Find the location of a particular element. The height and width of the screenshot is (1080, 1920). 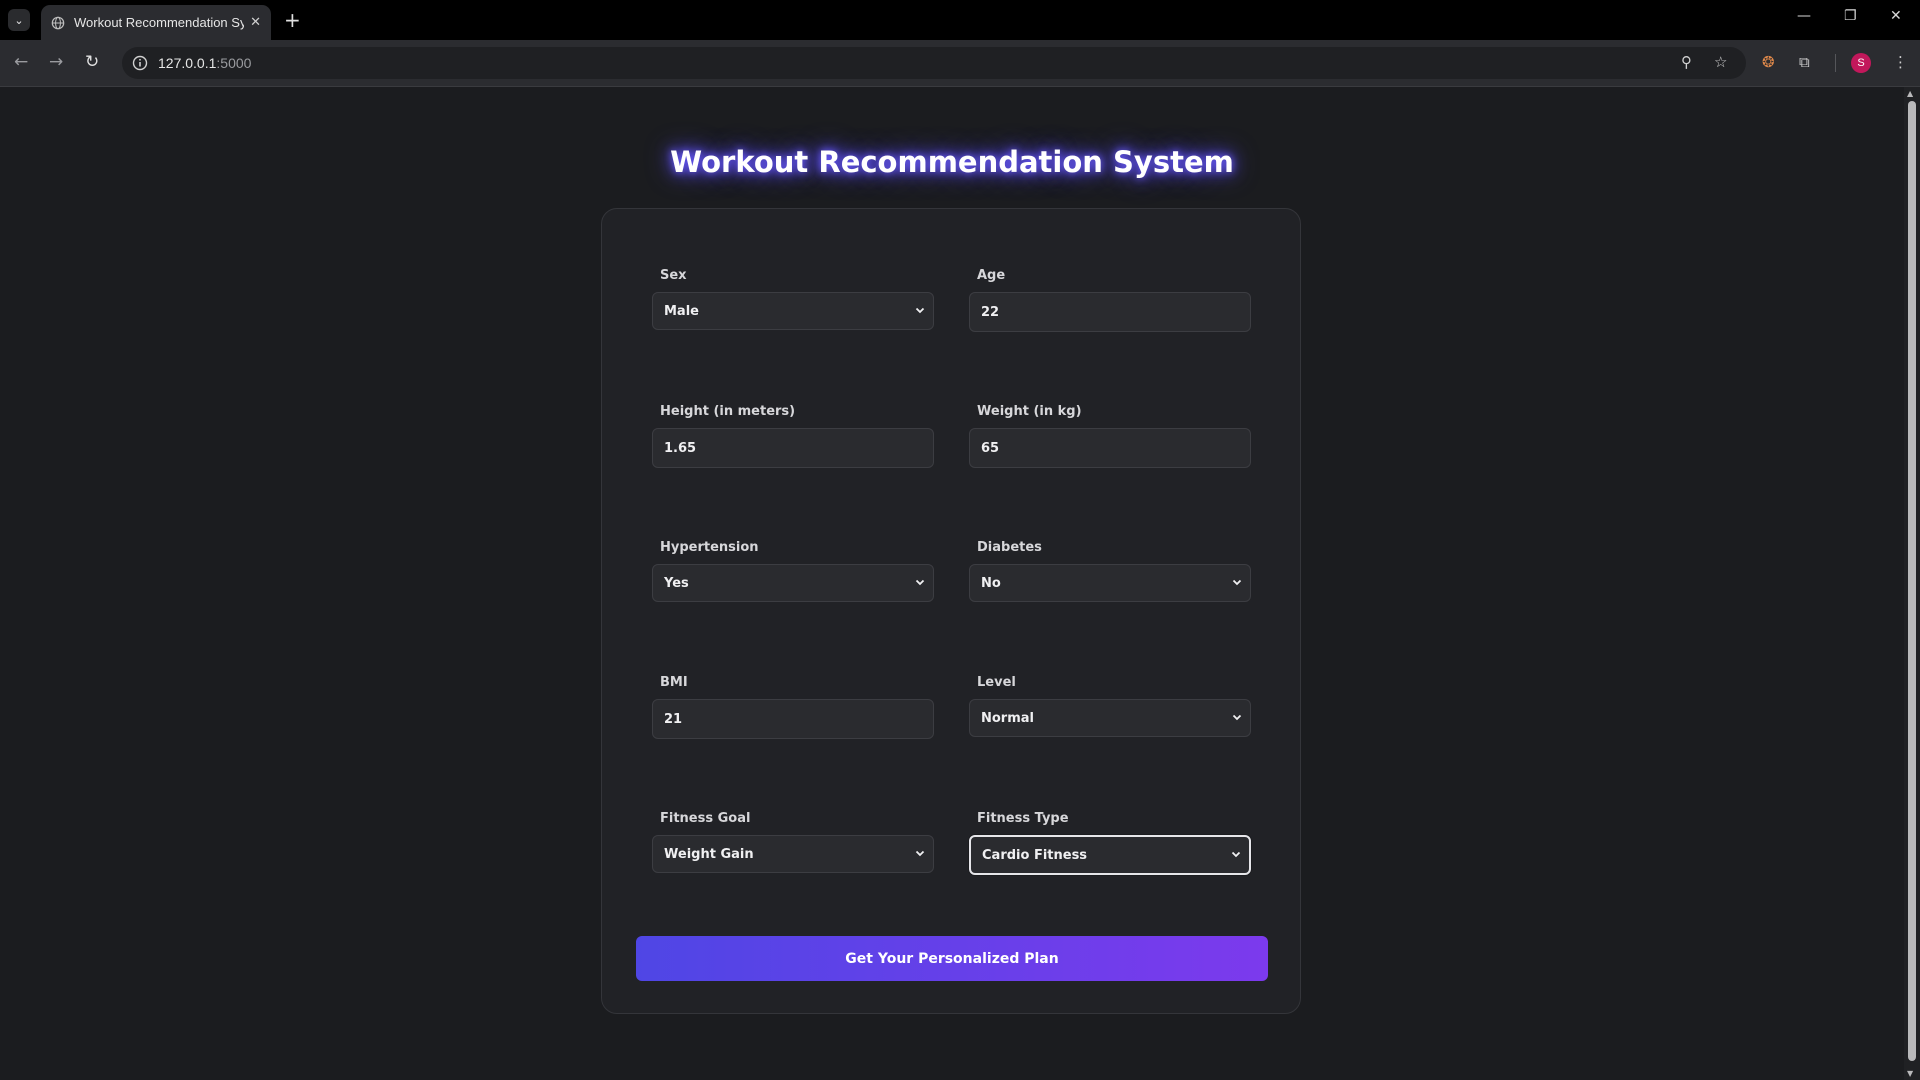

scroll-down-arrow-icon: ▼ is located at coordinates (1910, 1073).